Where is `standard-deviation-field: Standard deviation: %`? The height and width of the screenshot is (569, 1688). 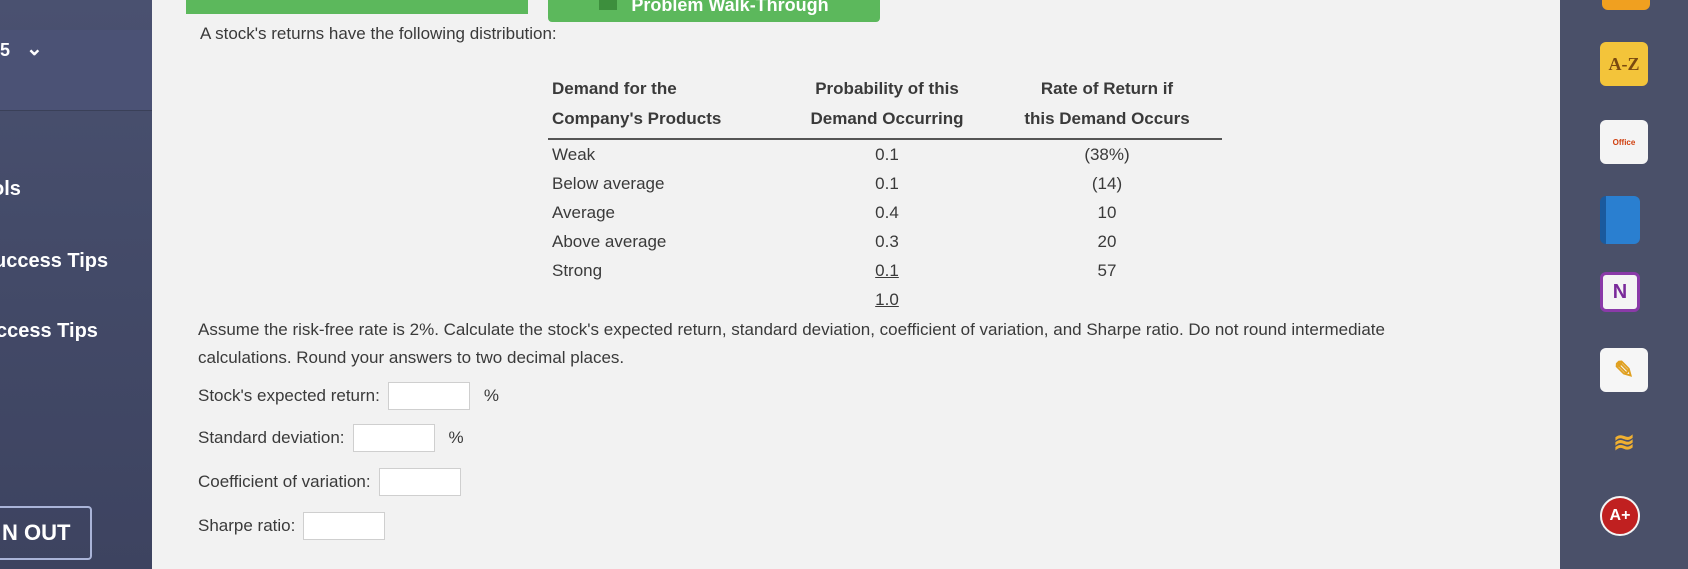 standard-deviation-field: Standard deviation: % is located at coordinates (331, 438).